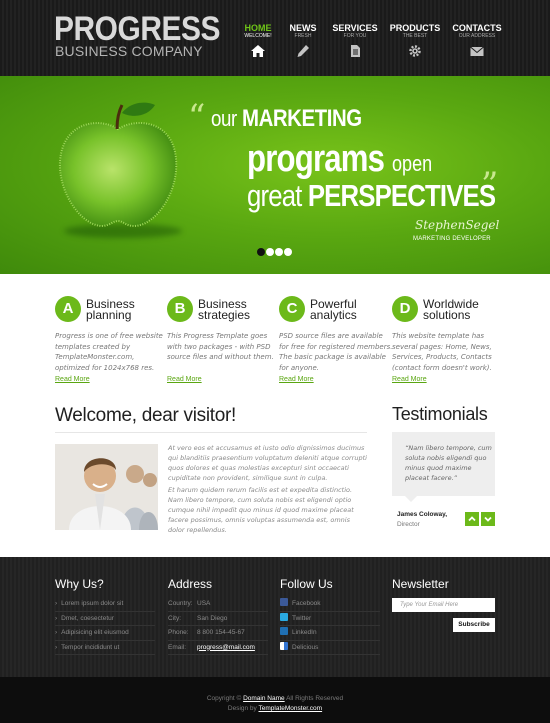 The width and height of the screenshot is (550, 723). What do you see at coordinates (174, 618) in the screenshot?
I see `address-key: City:` at bounding box center [174, 618].